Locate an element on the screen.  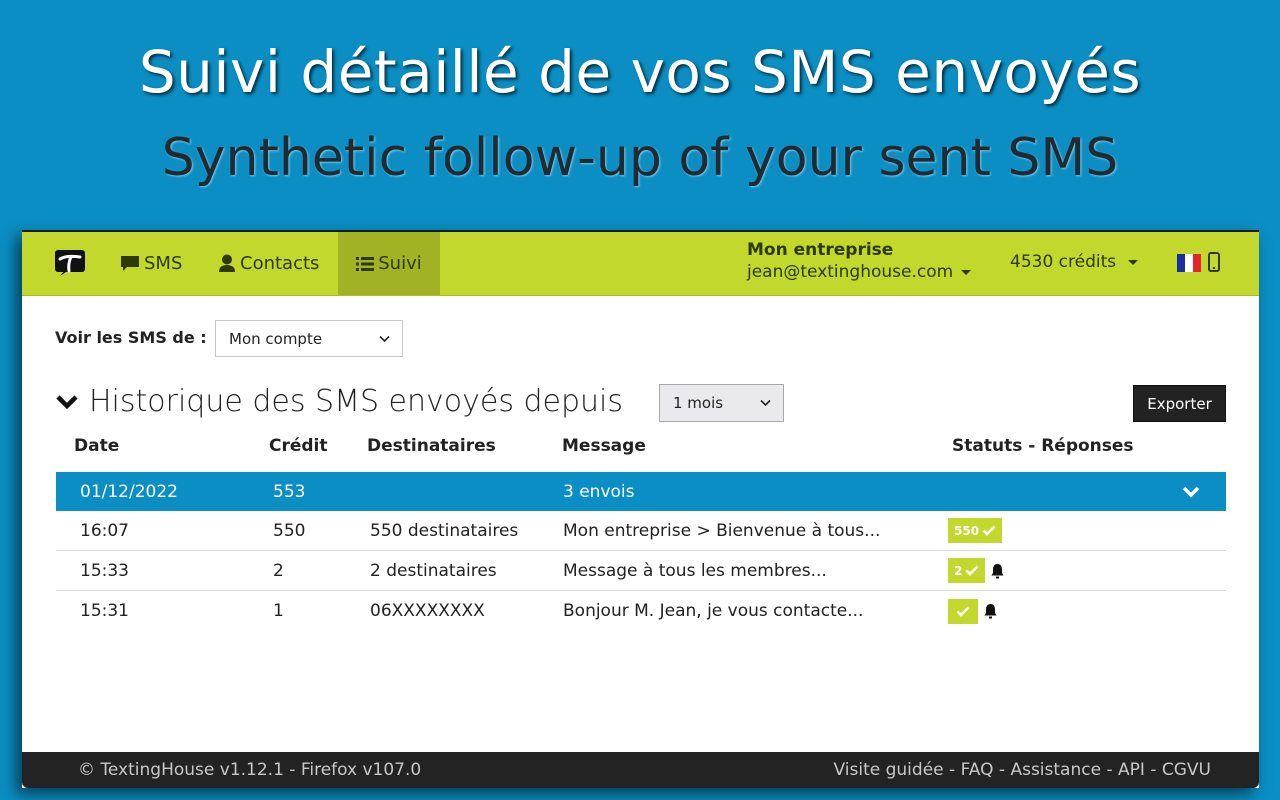
row-status is located at coordinates (972, 611).